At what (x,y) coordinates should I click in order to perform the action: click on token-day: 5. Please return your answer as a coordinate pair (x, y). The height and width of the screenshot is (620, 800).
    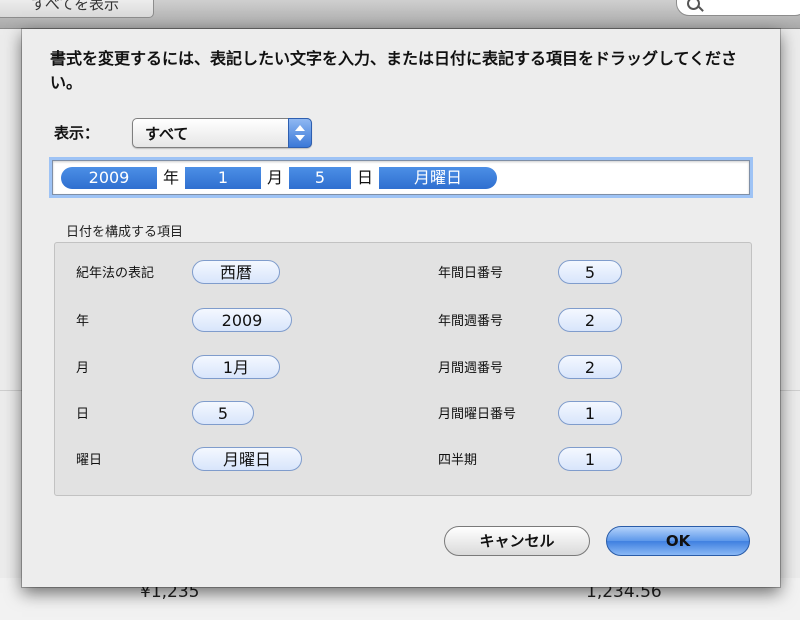
    Looking at the image, I should click on (320, 178).